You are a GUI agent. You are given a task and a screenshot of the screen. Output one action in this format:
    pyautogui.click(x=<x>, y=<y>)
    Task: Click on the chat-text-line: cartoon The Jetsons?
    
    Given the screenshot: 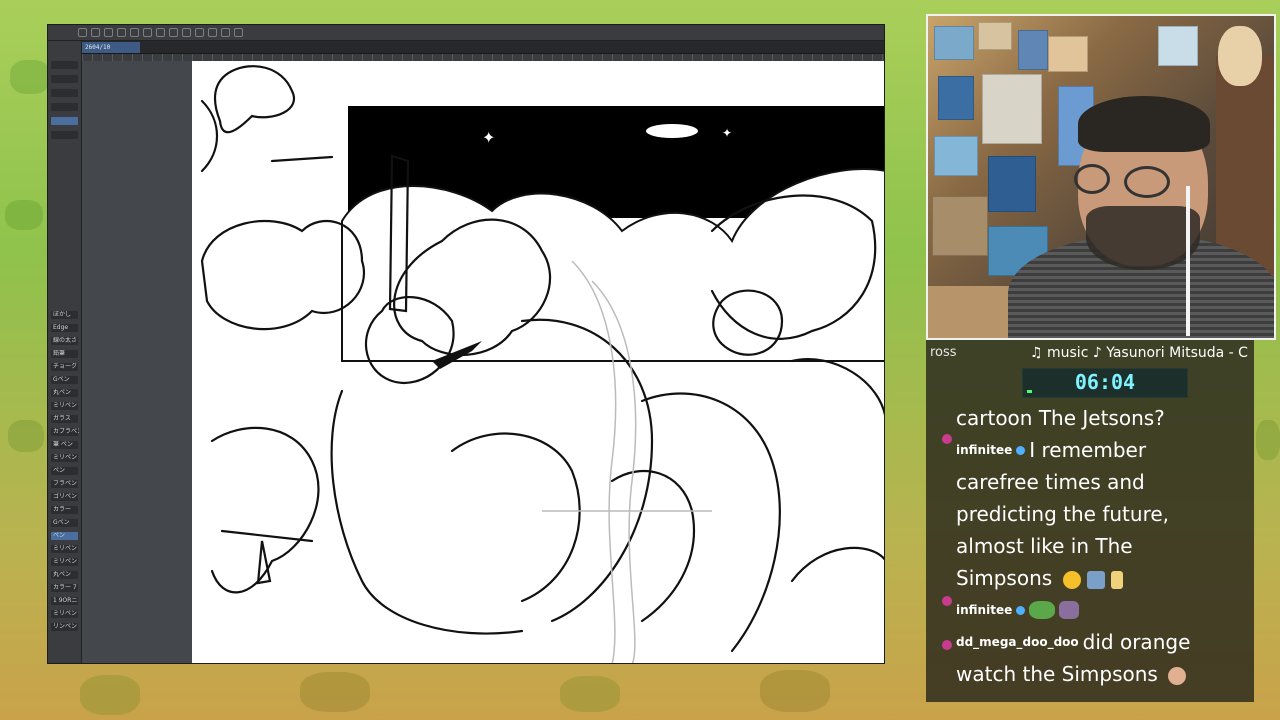 What is the action you would take?
    pyautogui.click(x=1060, y=418)
    